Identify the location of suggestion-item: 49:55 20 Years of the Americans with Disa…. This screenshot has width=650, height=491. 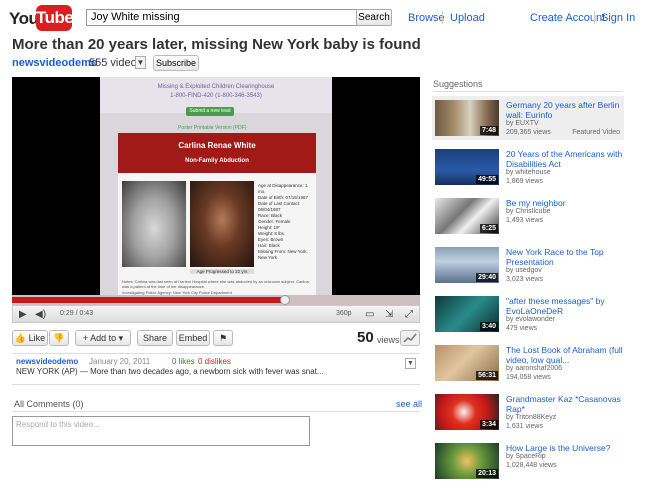
(528, 167).